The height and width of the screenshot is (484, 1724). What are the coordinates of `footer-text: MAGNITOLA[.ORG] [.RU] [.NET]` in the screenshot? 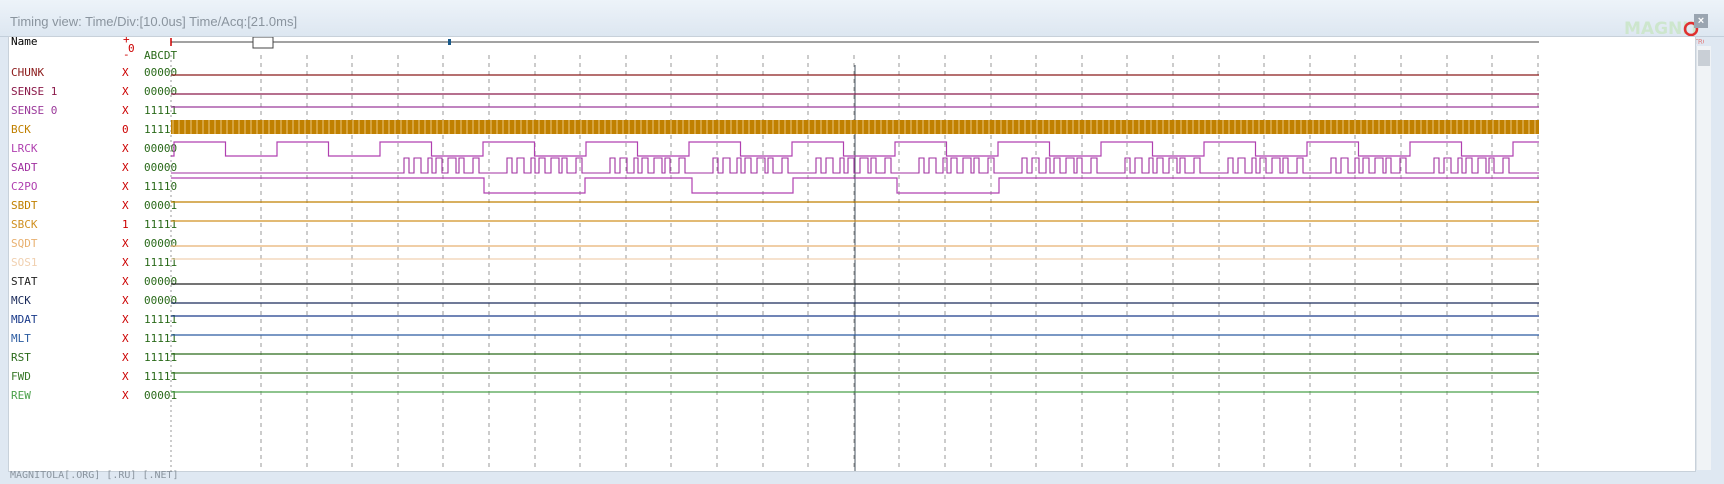 It's located at (94, 475).